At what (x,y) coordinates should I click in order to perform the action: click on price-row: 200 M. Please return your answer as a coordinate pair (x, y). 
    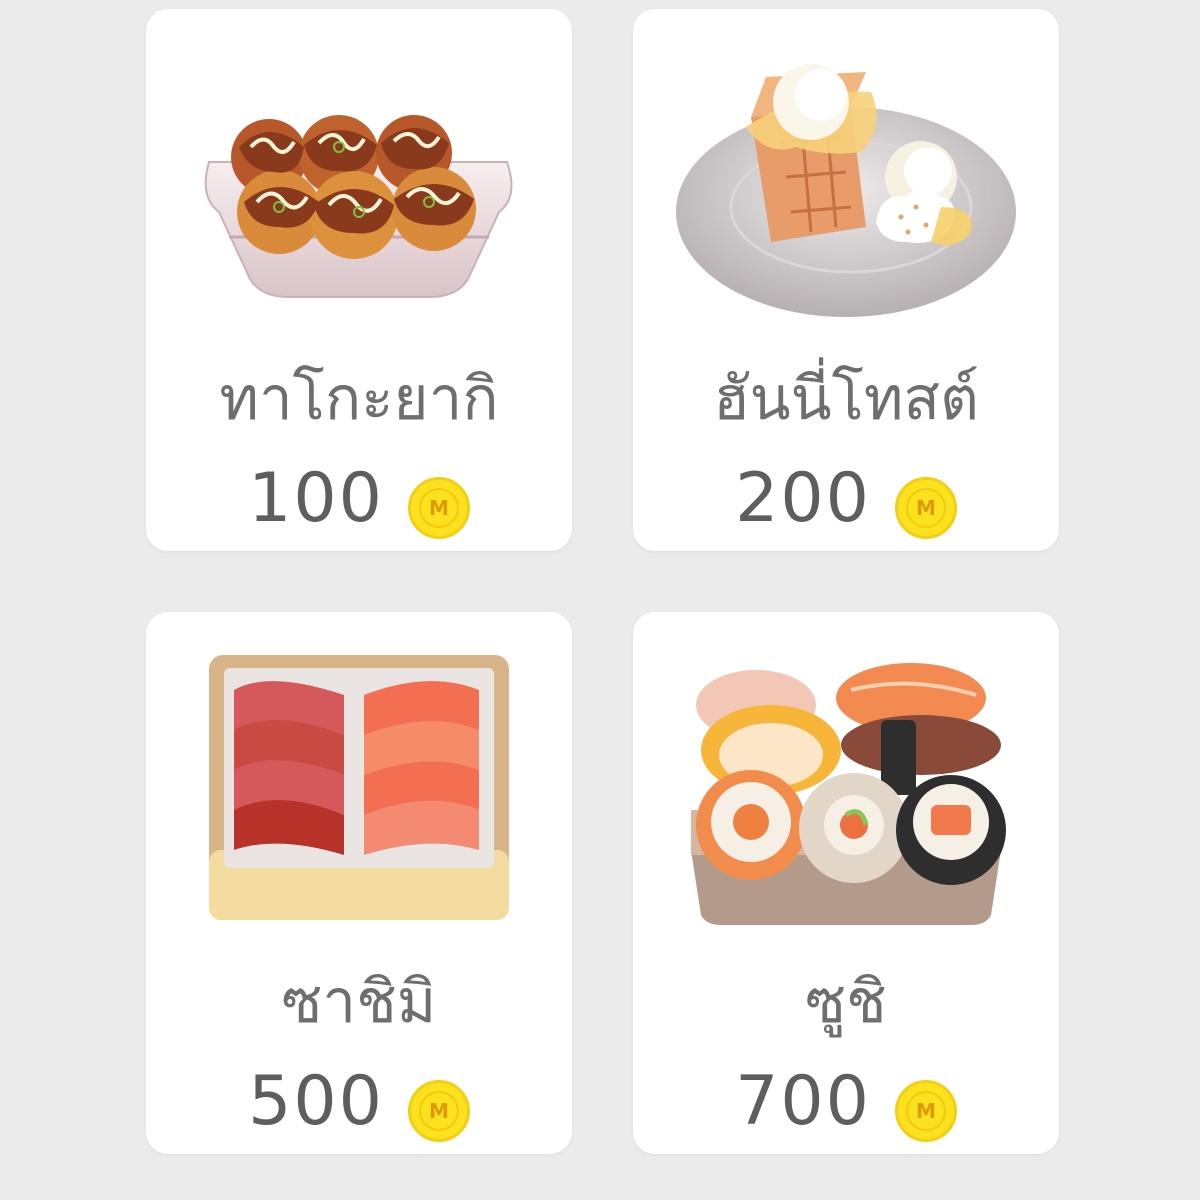
    Looking at the image, I should click on (846, 505).